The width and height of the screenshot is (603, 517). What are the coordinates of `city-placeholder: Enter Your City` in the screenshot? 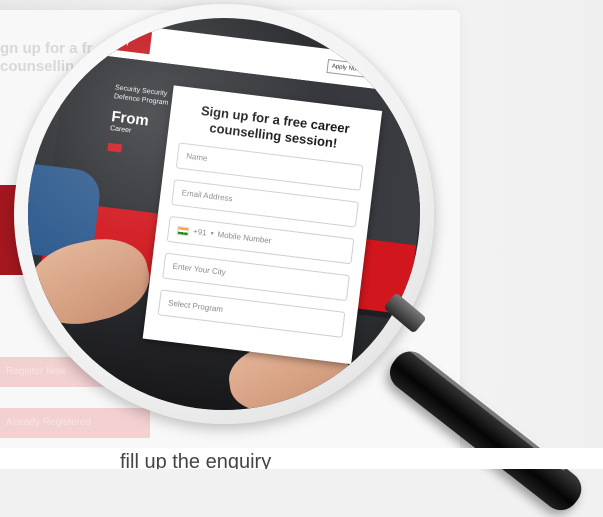 It's located at (199, 269).